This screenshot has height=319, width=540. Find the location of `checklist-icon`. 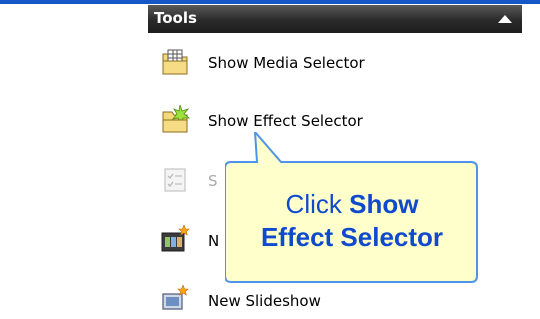

checklist-icon is located at coordinates (175, 180).